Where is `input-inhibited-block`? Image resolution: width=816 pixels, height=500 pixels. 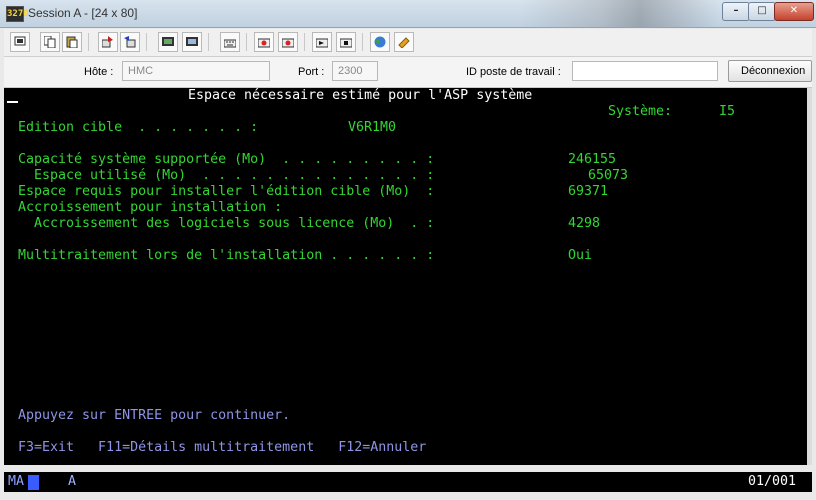
input-inhibited-block is located at coordinates (33, 482).